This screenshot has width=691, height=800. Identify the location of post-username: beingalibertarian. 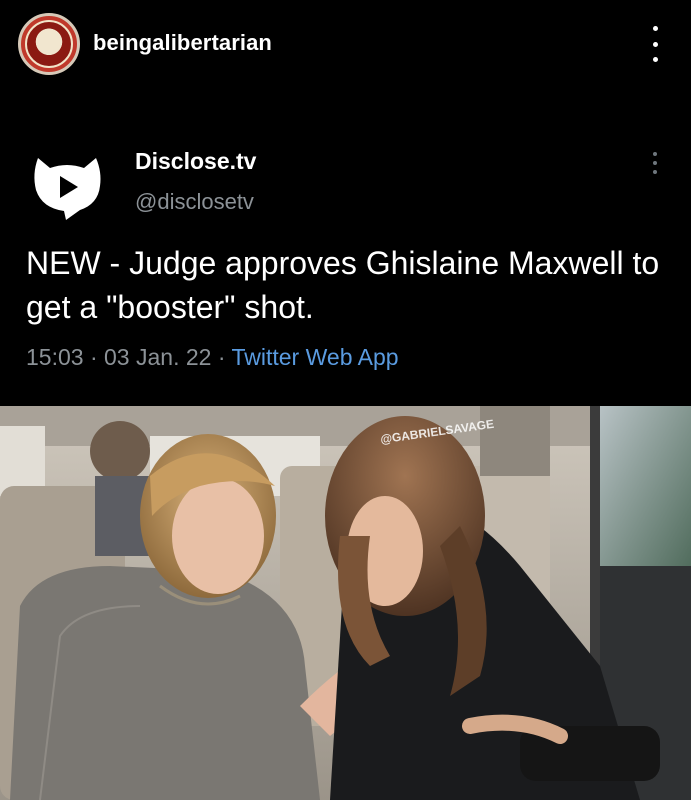
(182, 43).